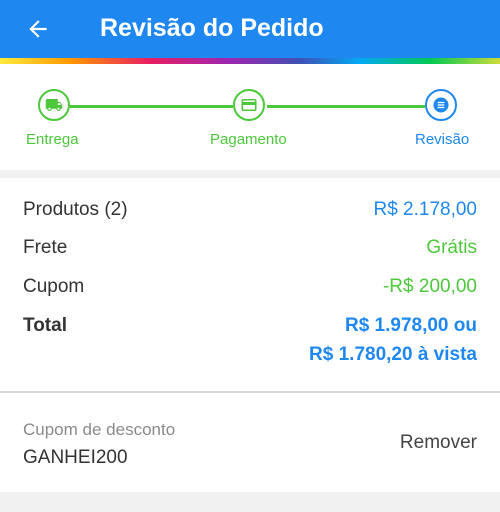 The height and width of the screenshot is (512, 500). Describe the element at coordinates (99, 429) in the screenshot. I see `coupon-field-label: Cupom de desconto` at that location.